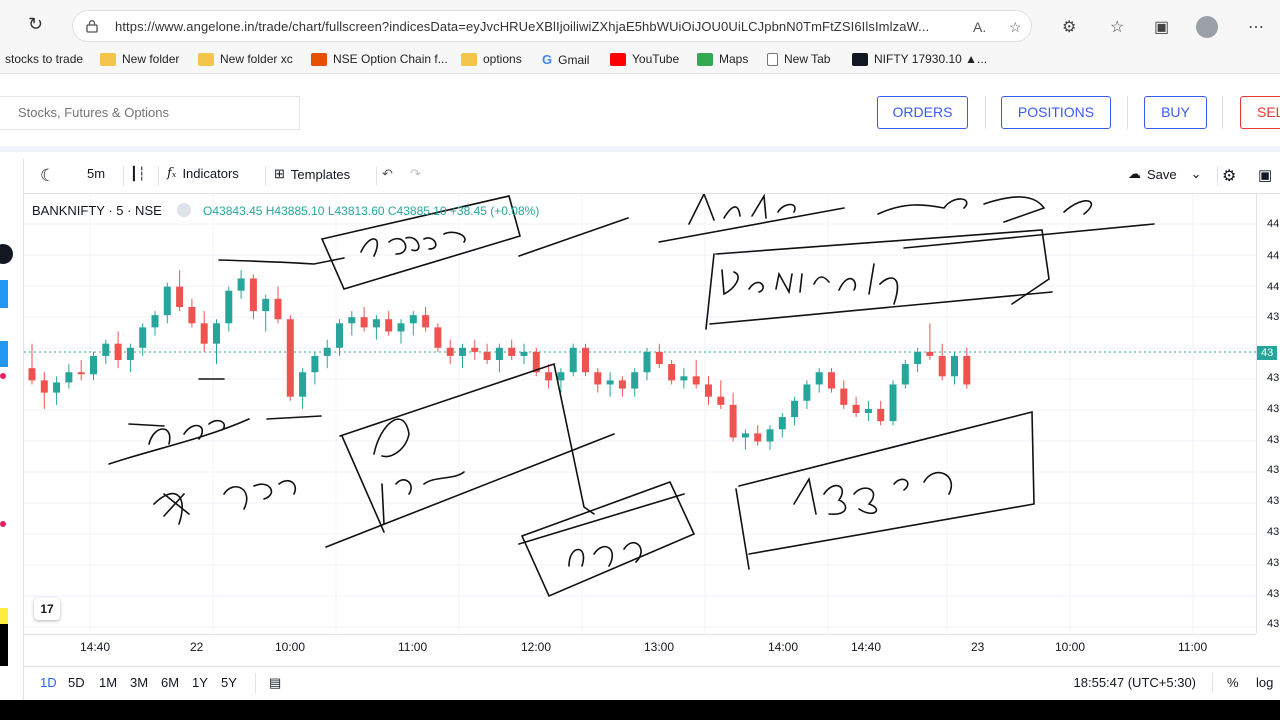  I want to click on range-6m-button: 6M, so click(170, 682).